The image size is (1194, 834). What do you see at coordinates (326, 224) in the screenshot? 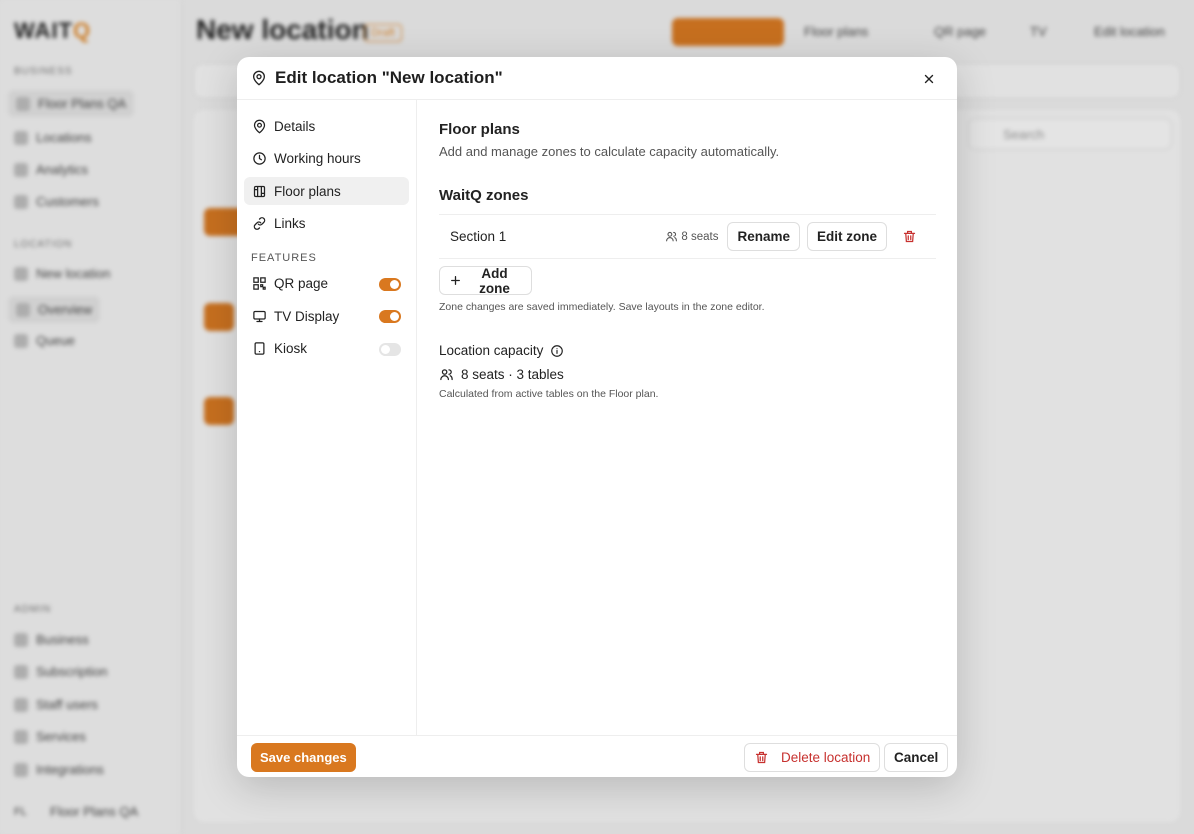
I see `nav-item-links: Links` at bounding box center [326, 224].